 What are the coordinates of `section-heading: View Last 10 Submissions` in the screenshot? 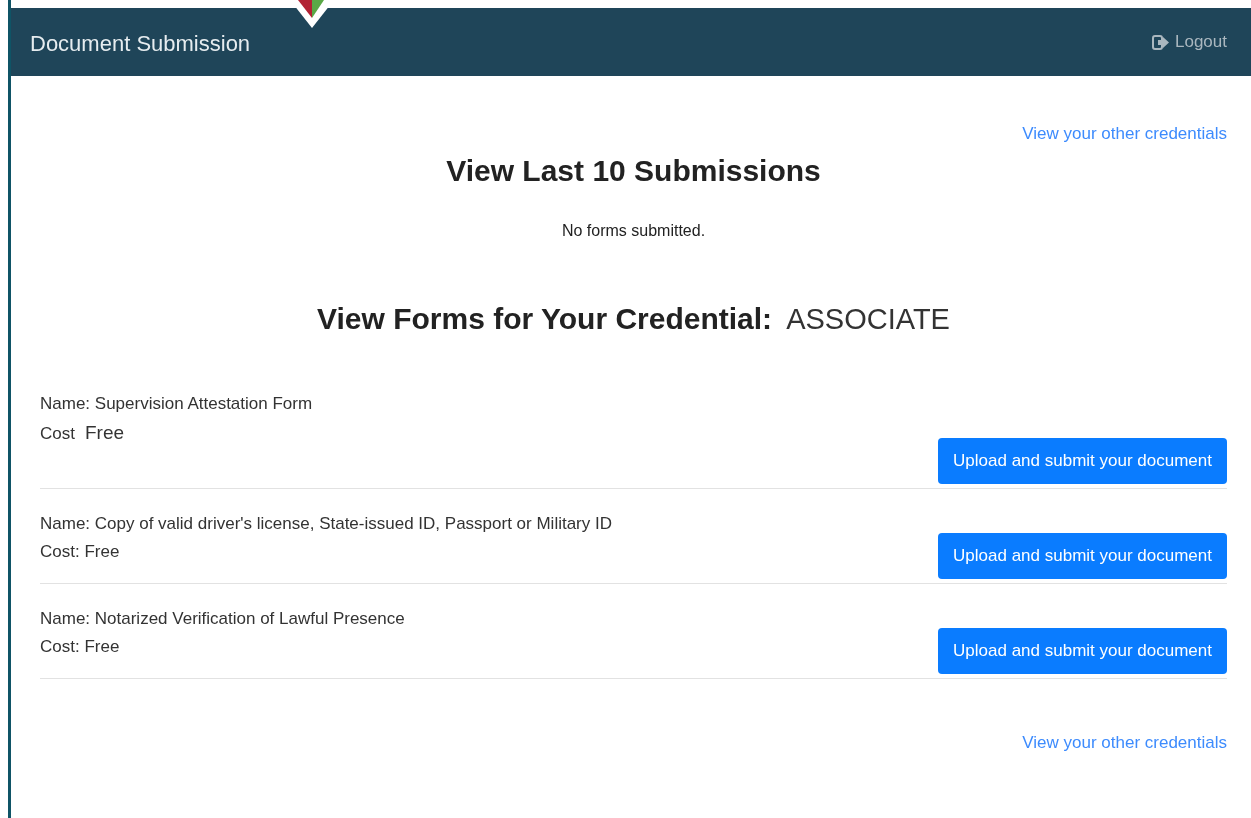 It's located at (633, 171).